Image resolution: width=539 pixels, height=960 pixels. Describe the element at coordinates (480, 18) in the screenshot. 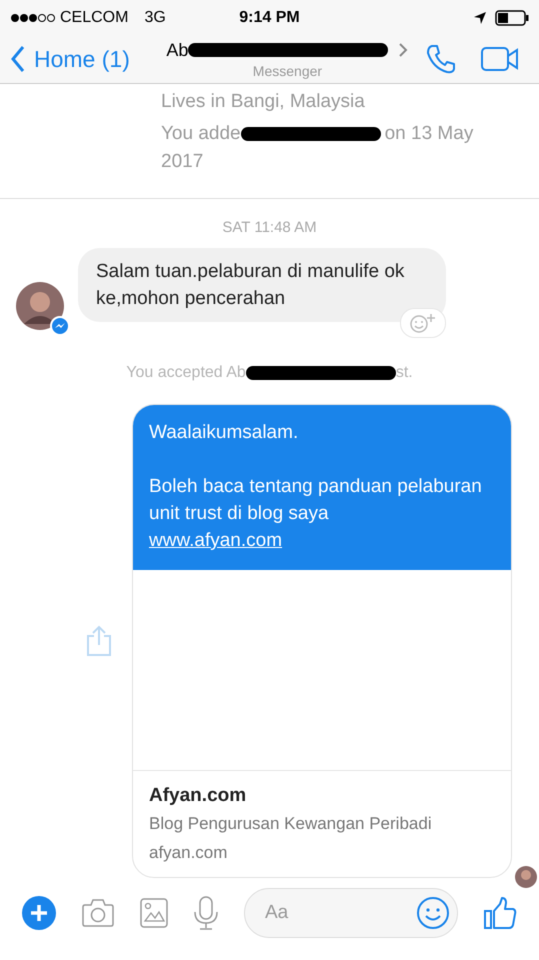

I see `location-arrow-icon` at that location.